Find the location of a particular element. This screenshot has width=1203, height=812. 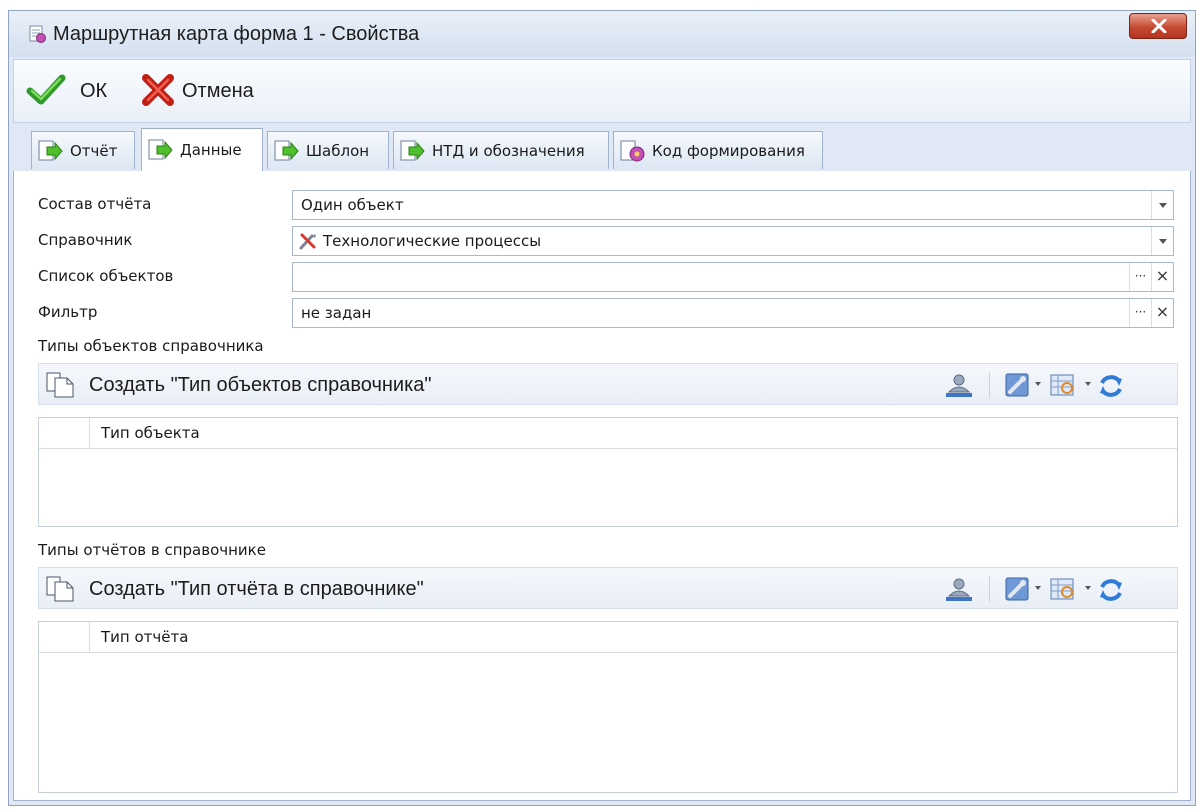

report-arrow-icon is located at coordinates (50, 150).